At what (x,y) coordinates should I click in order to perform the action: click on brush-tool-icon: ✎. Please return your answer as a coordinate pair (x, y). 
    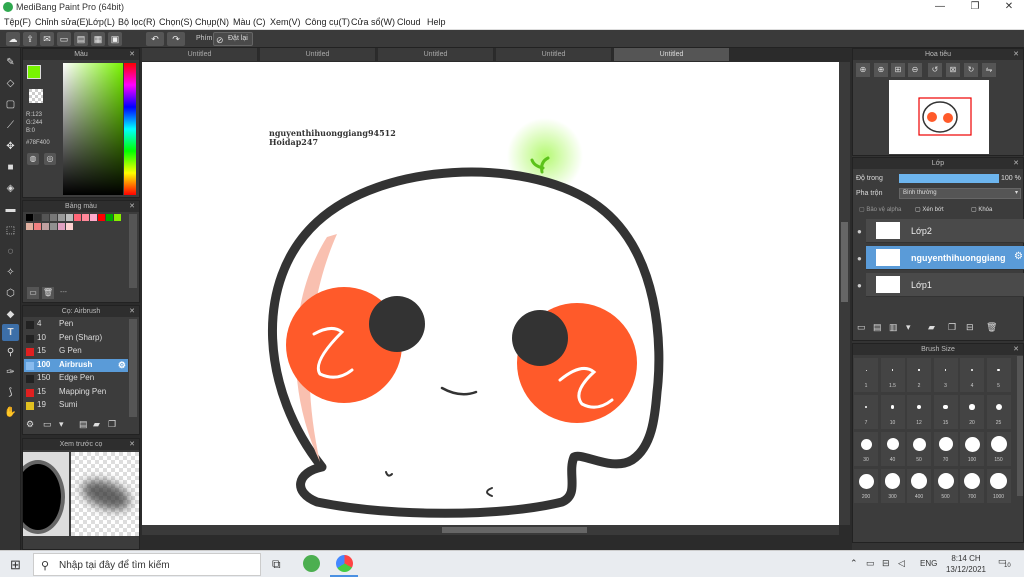
    Looking at the image, I should click on (10, 62).